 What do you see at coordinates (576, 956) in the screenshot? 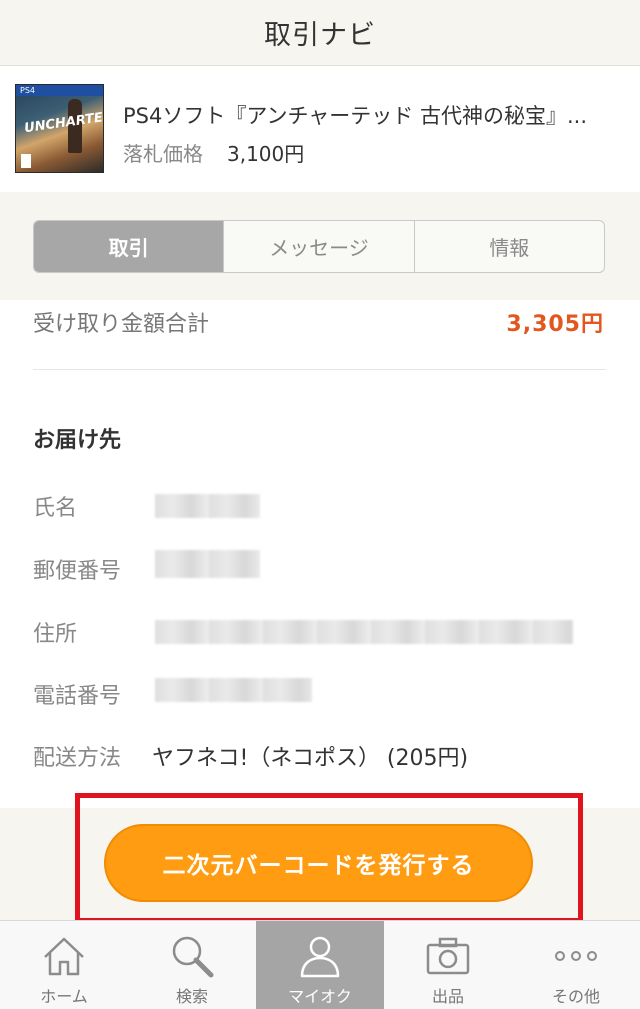
I see `more-icon` at bounding box center [576, 956].